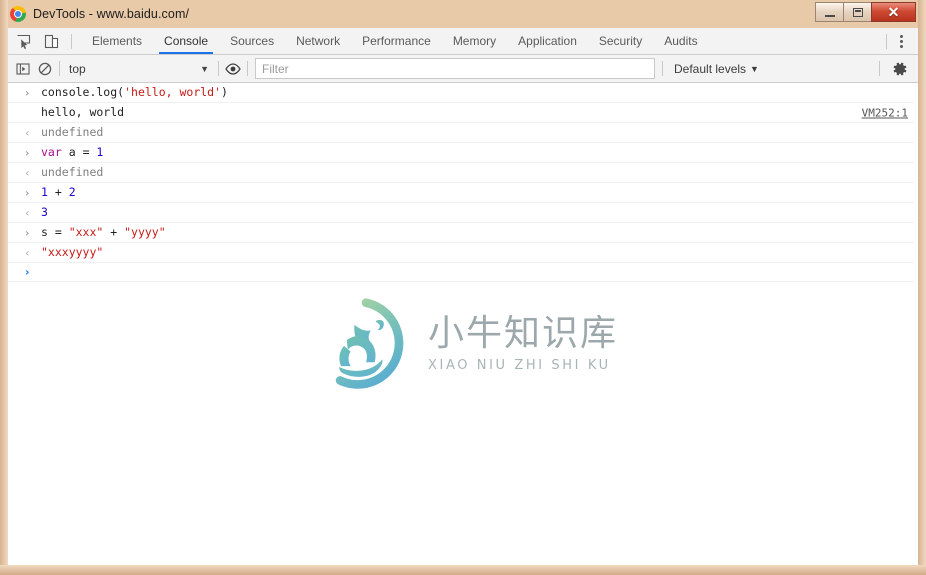 The height and width of the screenshot is (575, 926). I want to click on maximize-restore-button, so click(857, 12).